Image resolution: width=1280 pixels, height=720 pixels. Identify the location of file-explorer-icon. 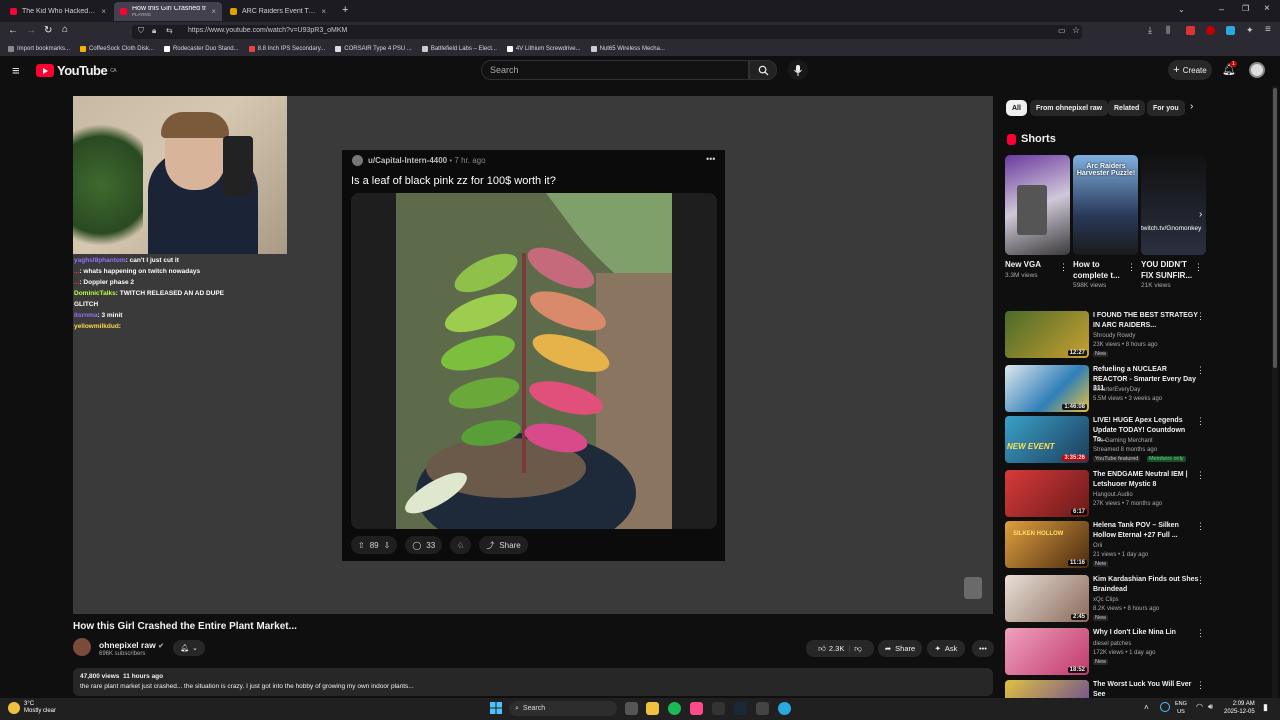
(652, 708).